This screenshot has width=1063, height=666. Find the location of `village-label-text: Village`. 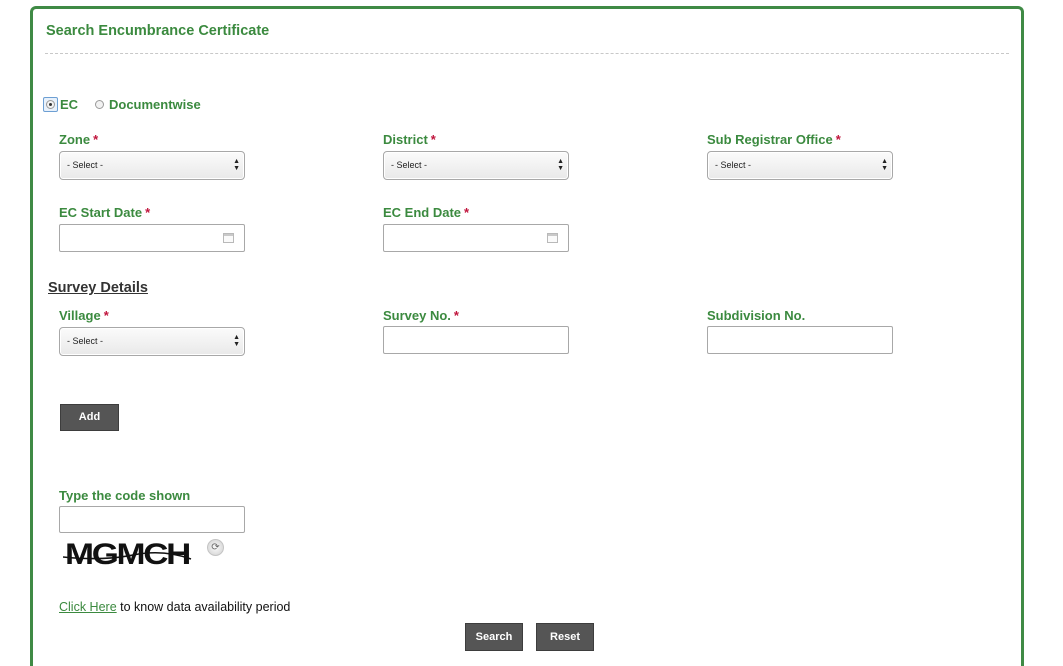

village-label-text: Village is located at coordinates (80, 315).